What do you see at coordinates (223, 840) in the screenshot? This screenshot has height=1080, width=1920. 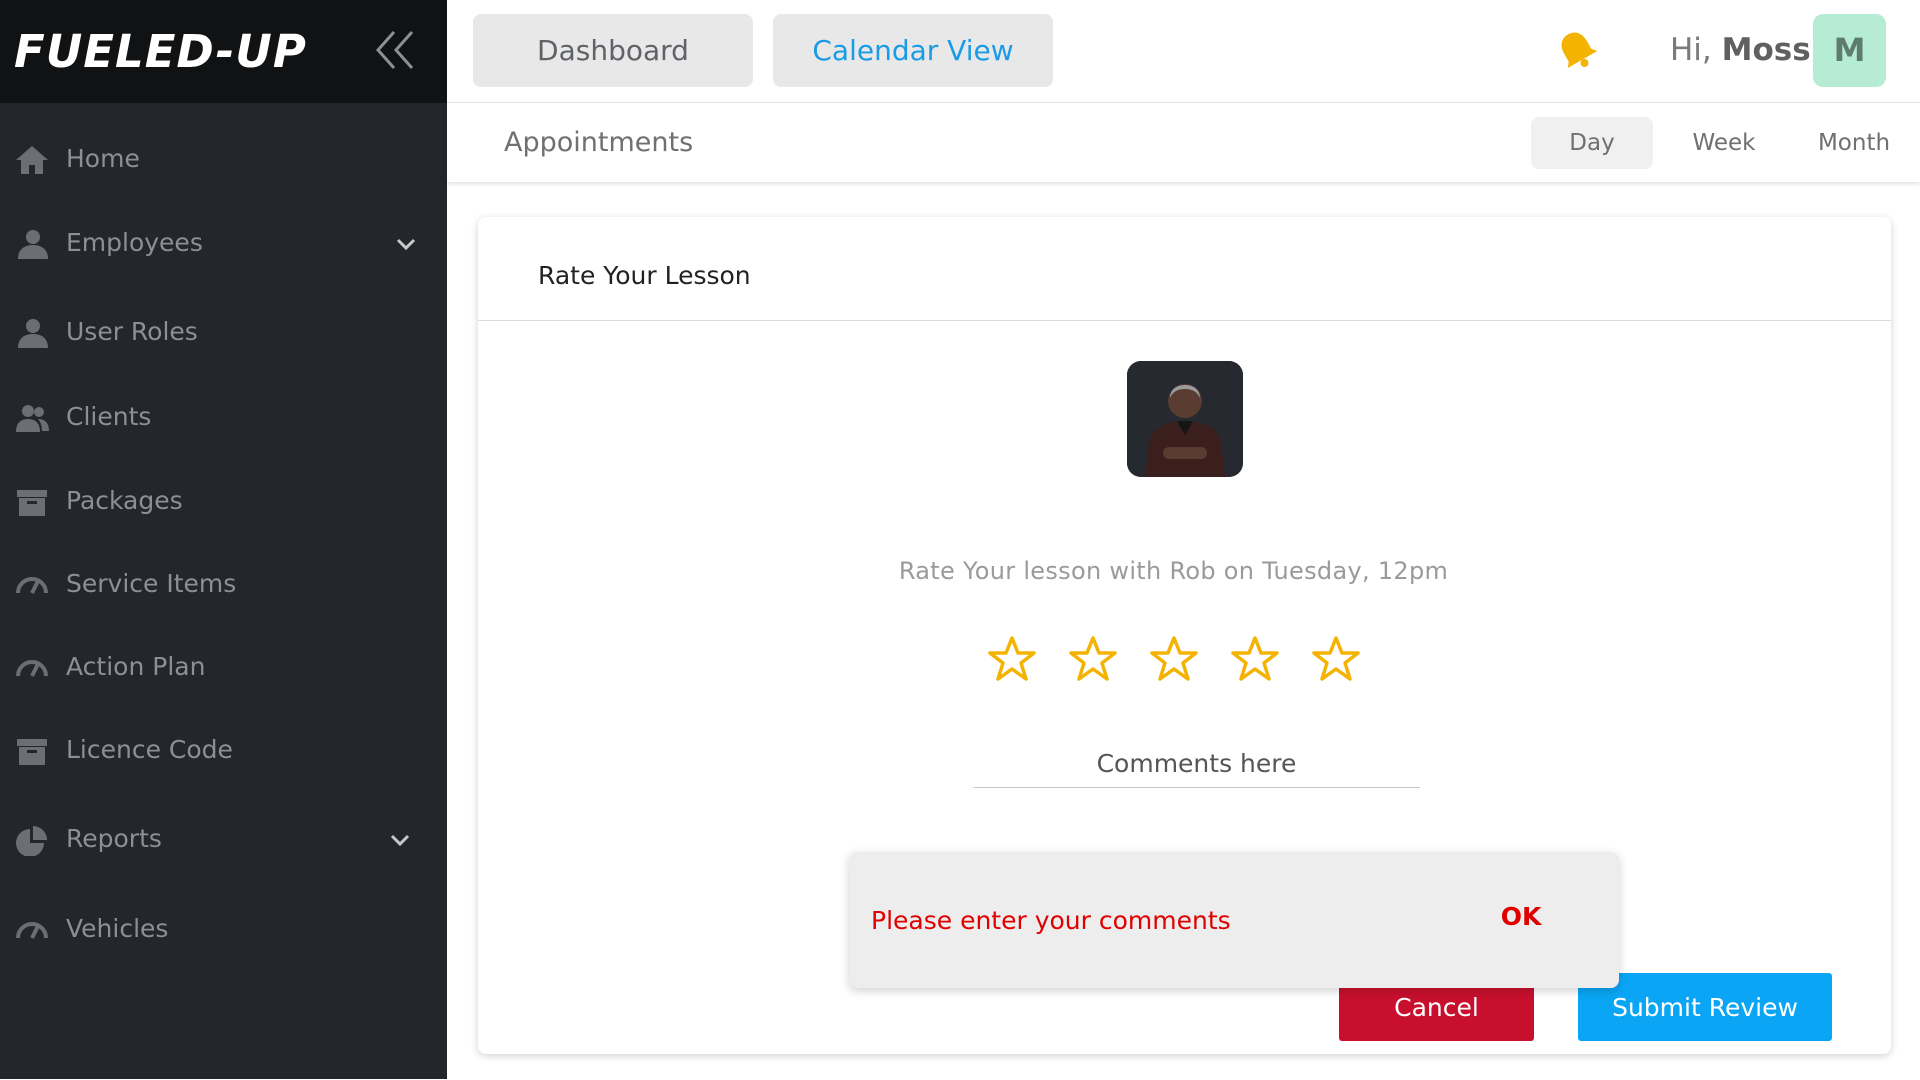 I see `sidebar-item-reports: Reports` at bounding box center [223, 840].